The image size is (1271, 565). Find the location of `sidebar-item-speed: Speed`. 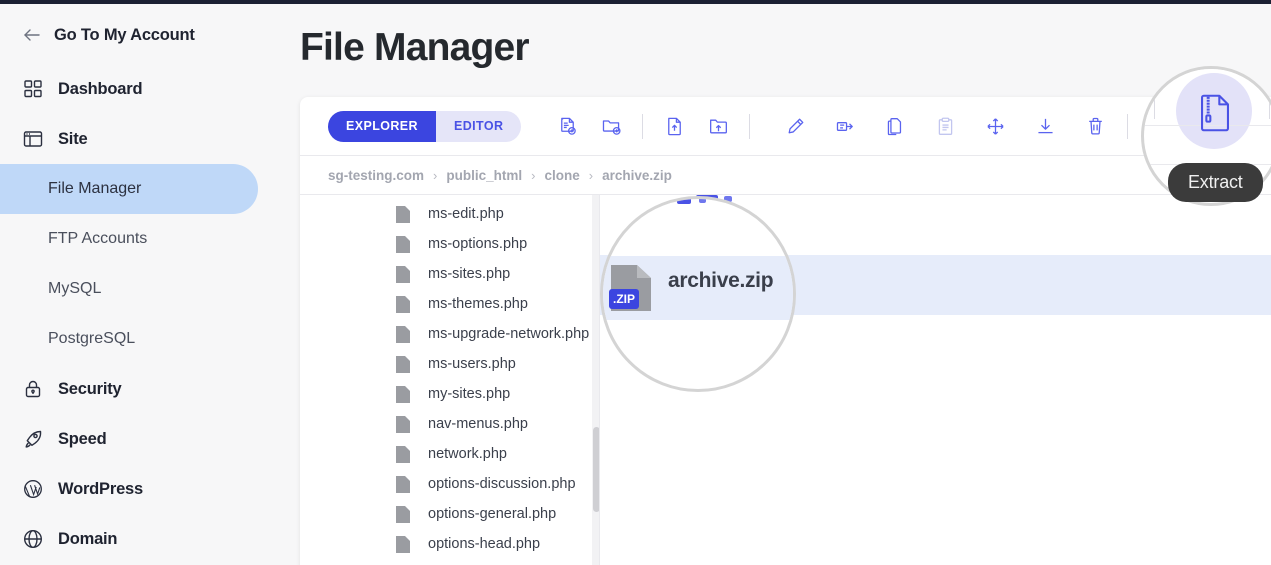

sidebar-item-speed: Speed is located at coordinates (140, 439).